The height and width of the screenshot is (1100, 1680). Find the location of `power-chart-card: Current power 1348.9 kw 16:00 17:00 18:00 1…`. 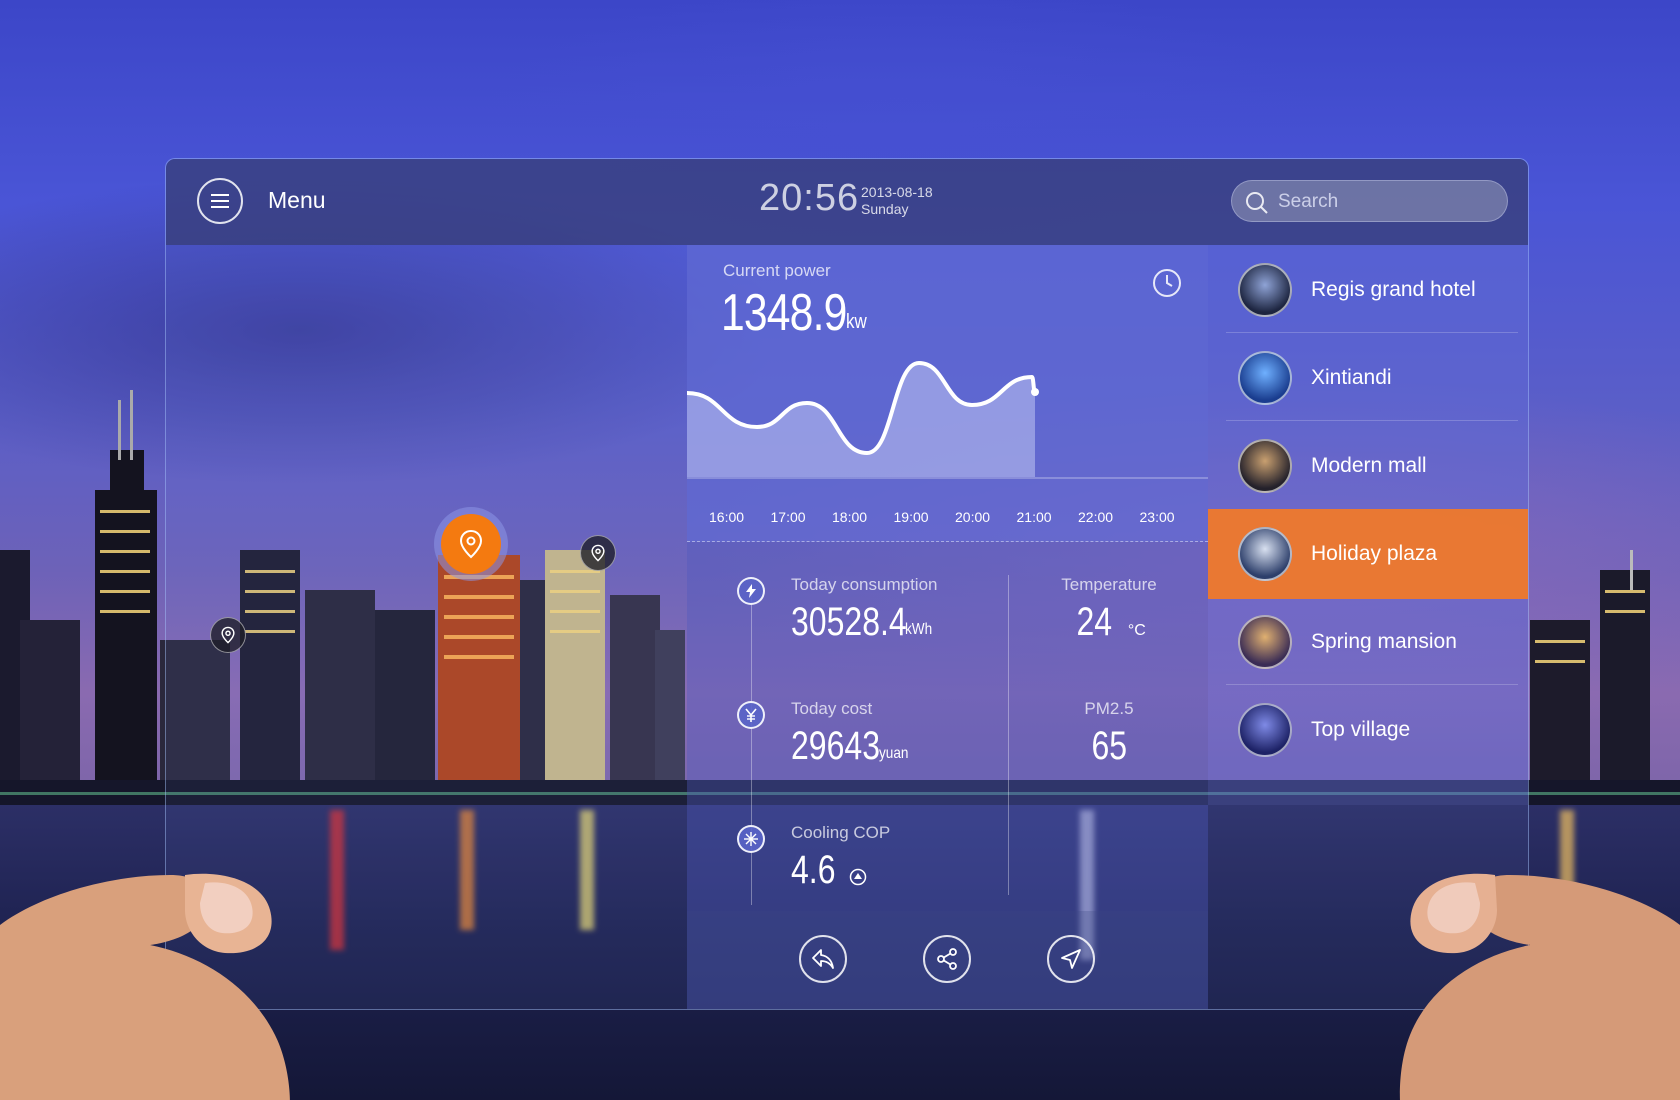

power-chart-card: Current power 1348.9 kw 16:00 17:00 18:00 1… is located at coordinates (947, 393).